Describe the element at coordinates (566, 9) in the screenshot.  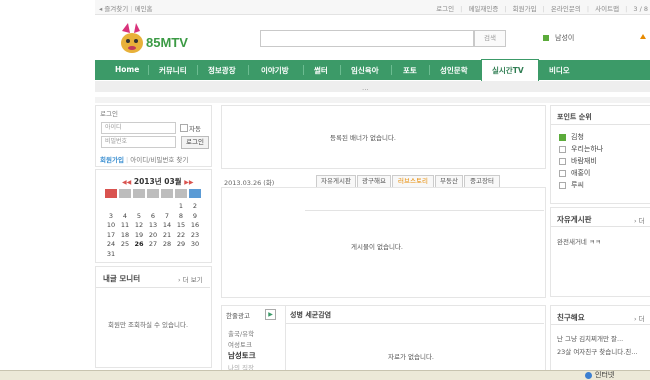
I see `online-inquiry-link: 온라인문의` at that location.